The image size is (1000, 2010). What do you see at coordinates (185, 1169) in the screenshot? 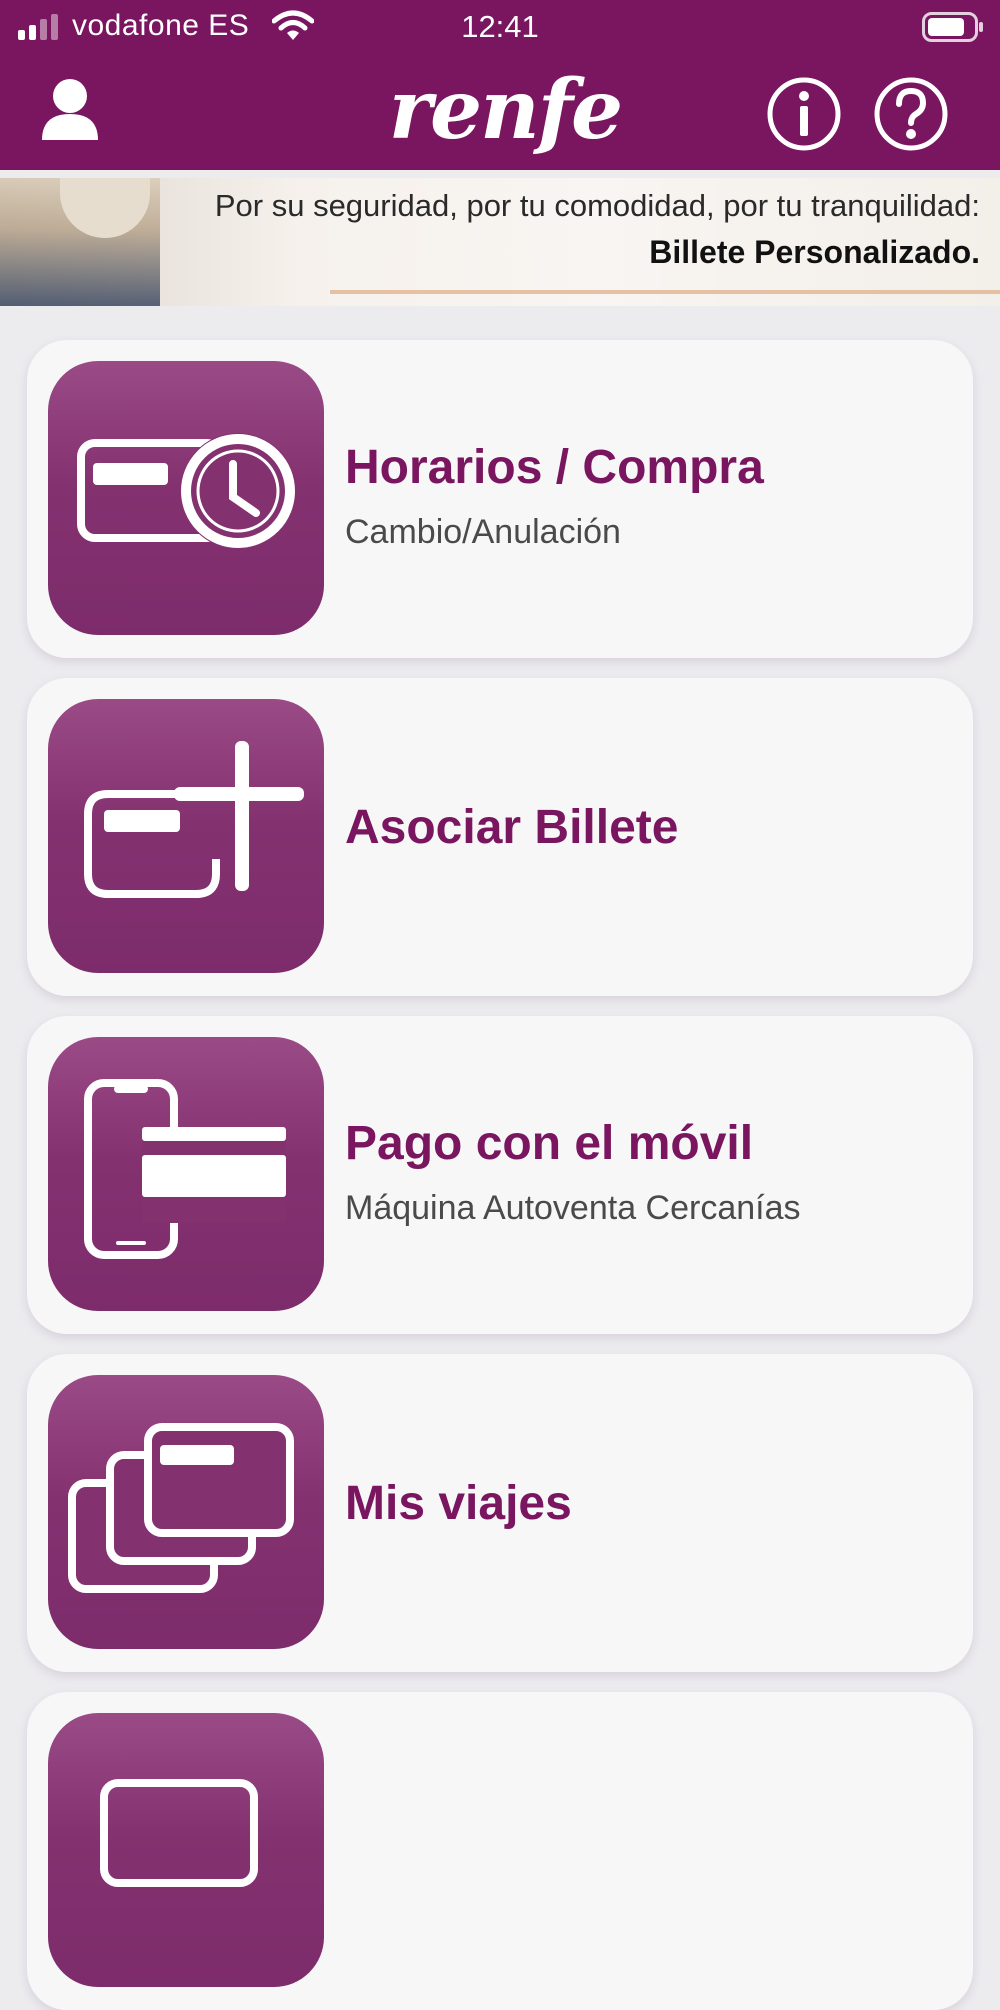
I see `phone-card-icon` at bounding box center [185, 1169].